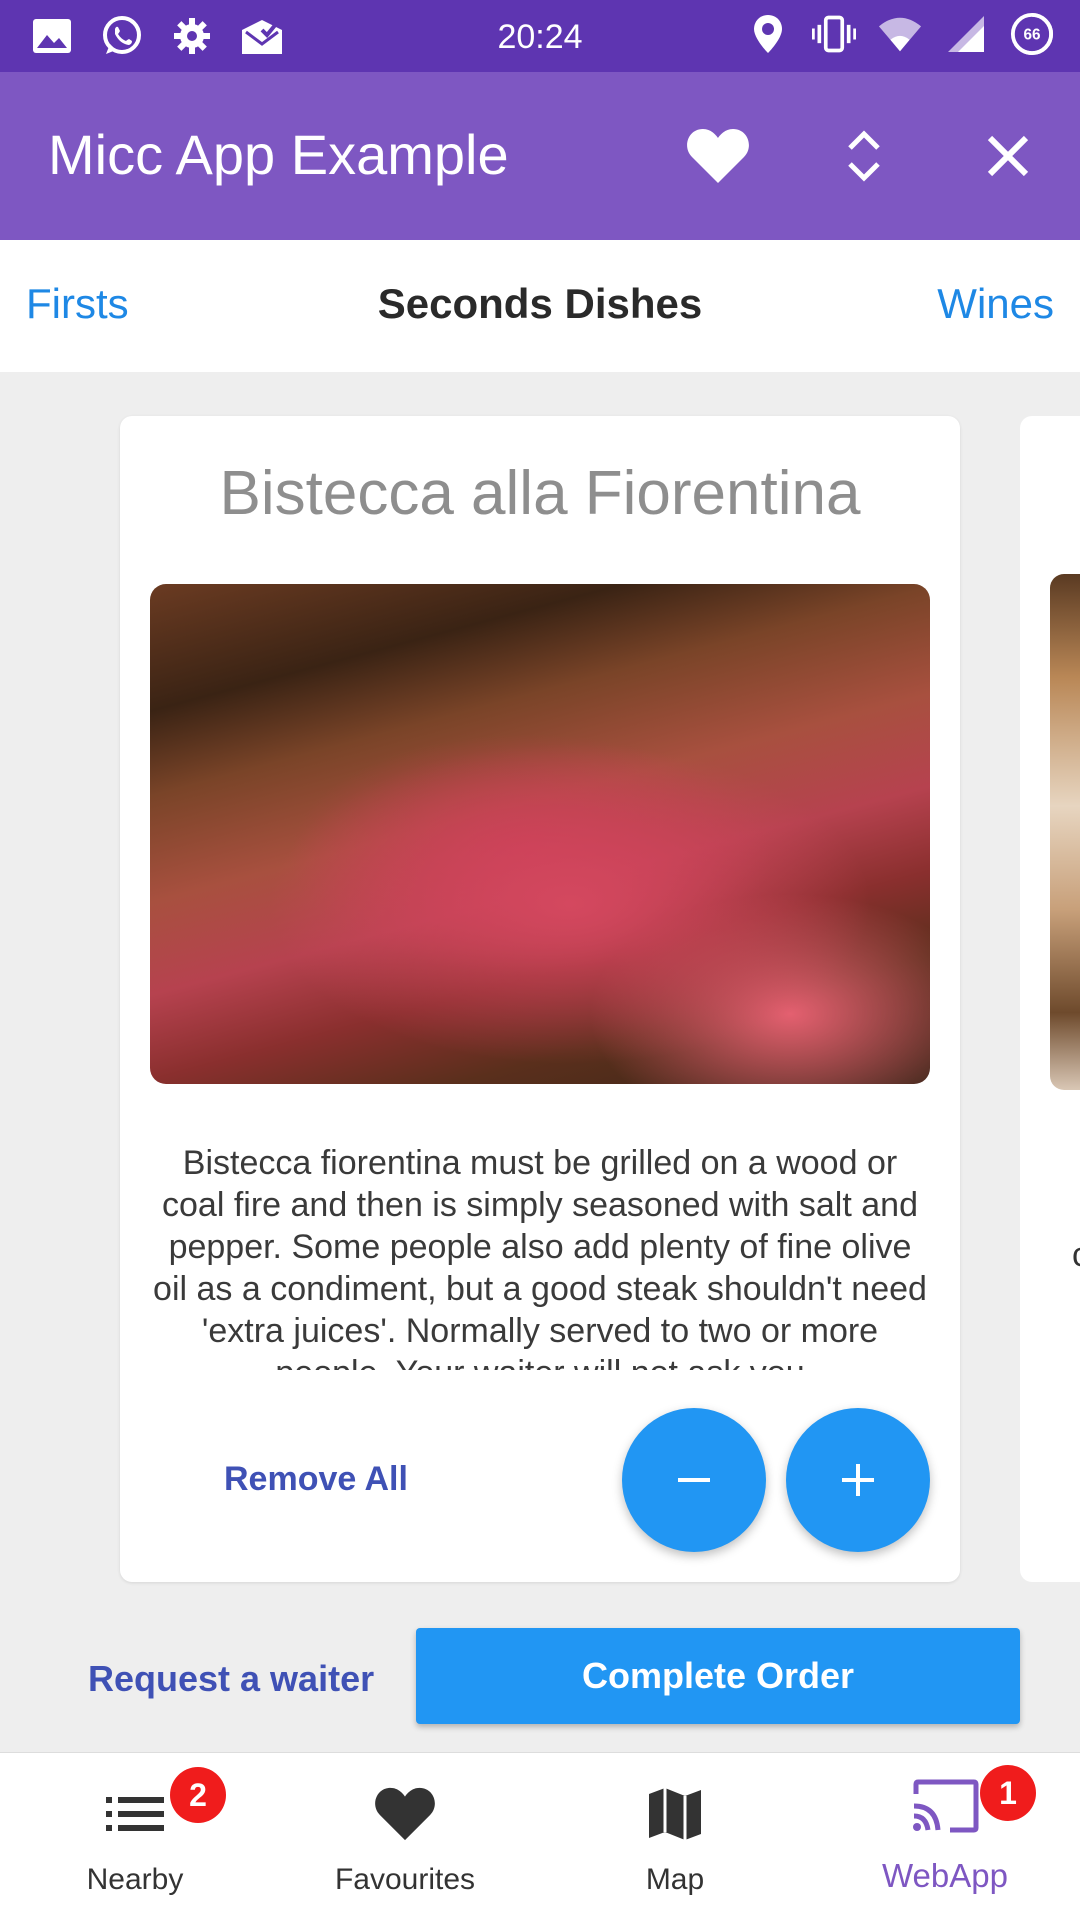  What do you see at coordinates (718, 1676) in the screenshot?
I see `complete-order-button: Complete Order` at bounding box center [718, 1676].